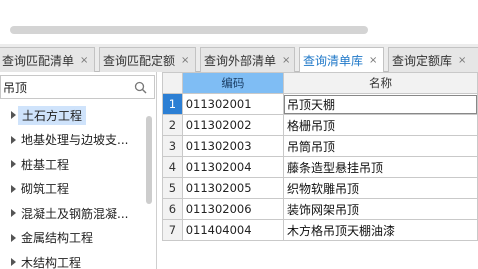  What do you see at coordinates (232, 104) in the screenshot?
I see `code-cell: 011302001` at bounding box center [232, 104].